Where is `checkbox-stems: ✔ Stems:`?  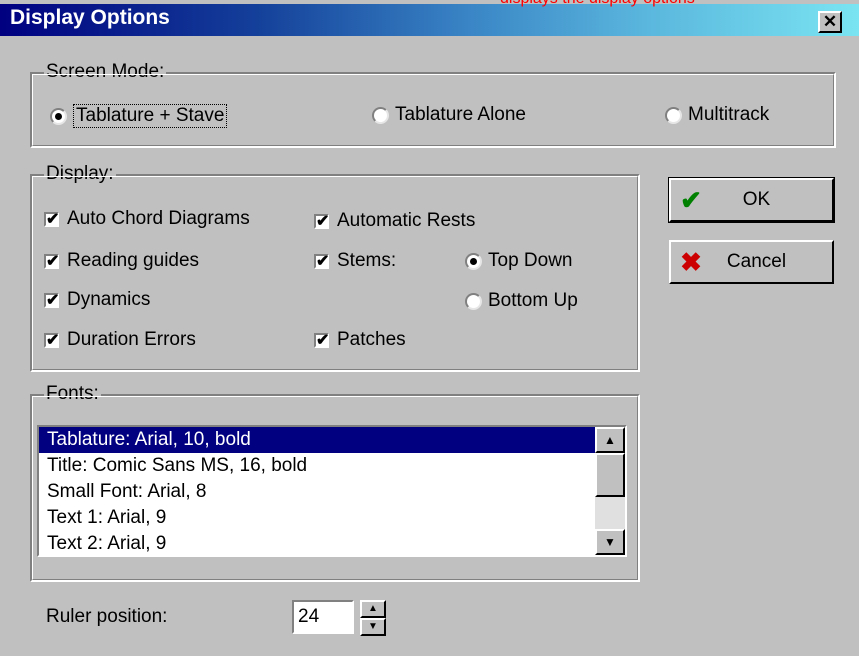
checkbox-stems: ✔ Stems: is located at coordinates (355, 261).